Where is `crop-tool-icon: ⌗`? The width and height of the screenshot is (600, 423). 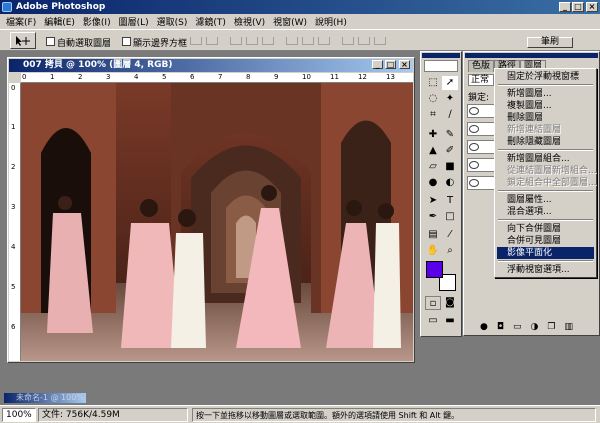 crop-tool-icon: ⌗ is located at coordinates (433, 115).